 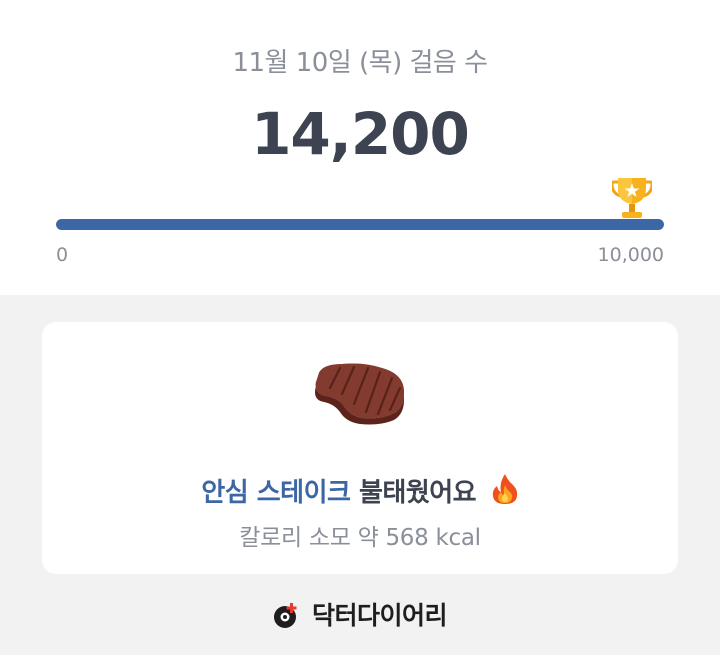 What do you see at coordinates (359, 394) in the screenshot?
I see `steak-icon` at bounding box center [359, 394].